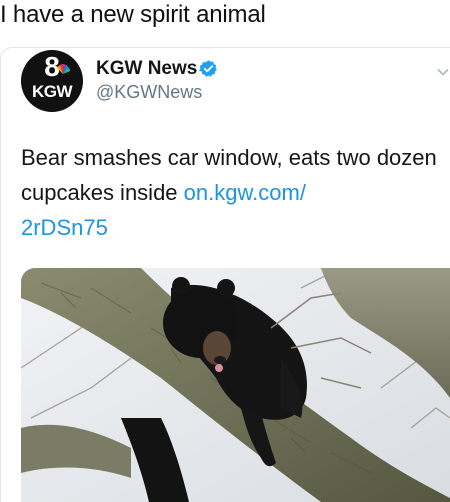  What do you see at coordinates (133, 14) in the screenshot?
I see `meme-caption: I have a new spirit animal` at bounding box center [133, 14].